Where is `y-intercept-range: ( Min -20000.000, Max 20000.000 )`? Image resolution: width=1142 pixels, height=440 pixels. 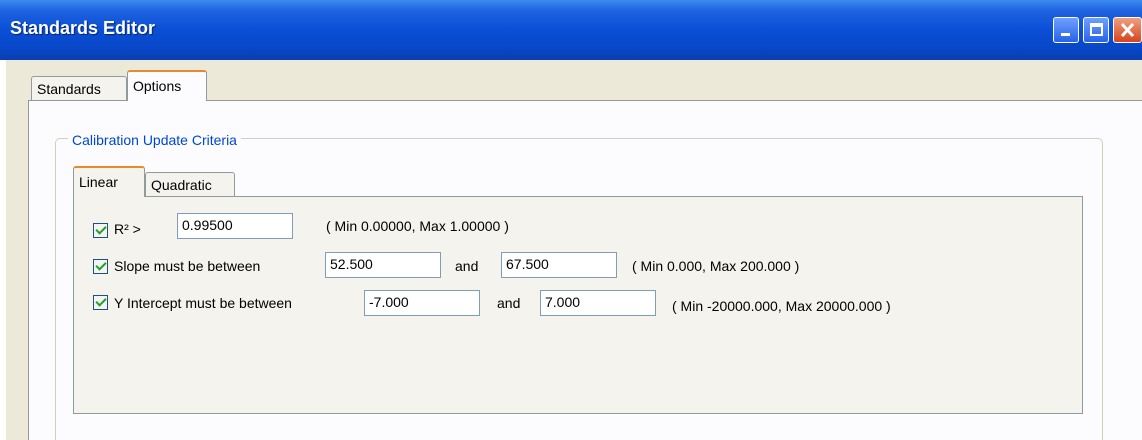 y-intercept-range: ( Min -20000.000, Max 20000.000 ) is located at coordinates (781, 306).